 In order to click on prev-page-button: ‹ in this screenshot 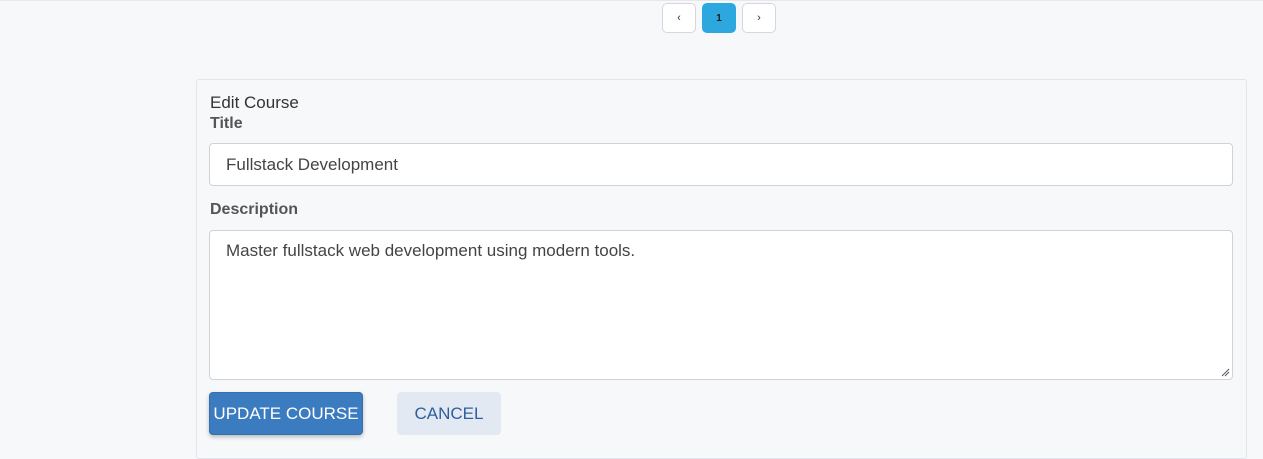, I will do `click(679, 18)`.